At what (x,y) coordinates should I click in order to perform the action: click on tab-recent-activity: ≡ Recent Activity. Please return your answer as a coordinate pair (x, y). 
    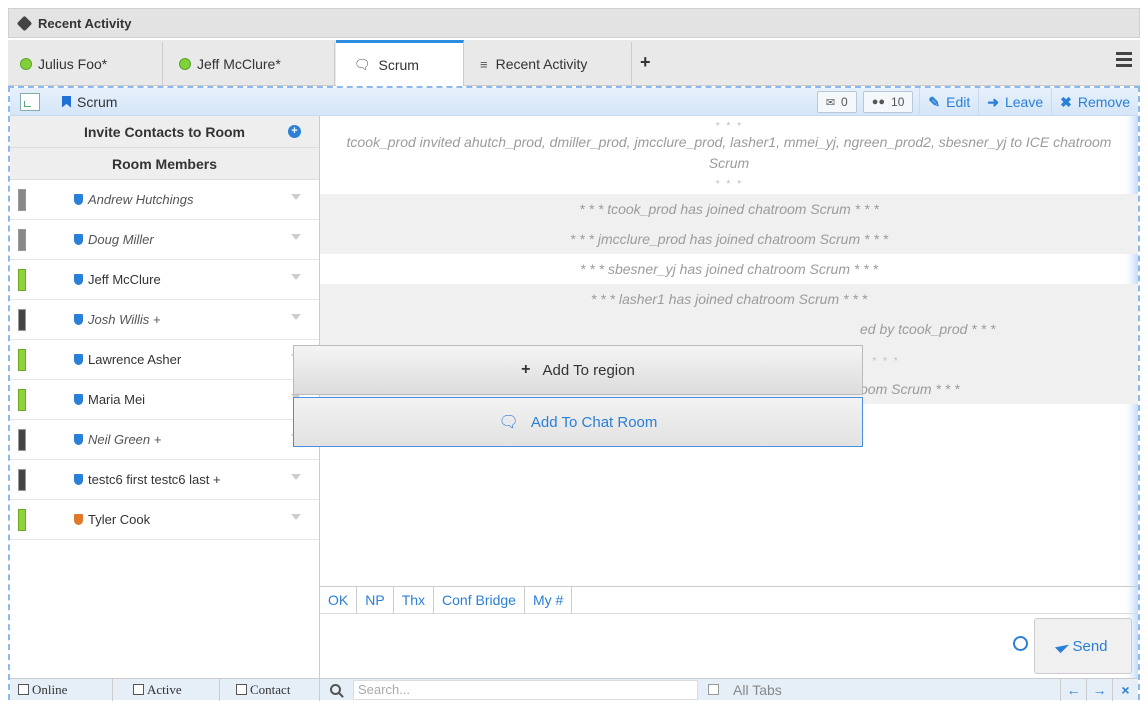
    Looking at the image, I should click on (548, 64).